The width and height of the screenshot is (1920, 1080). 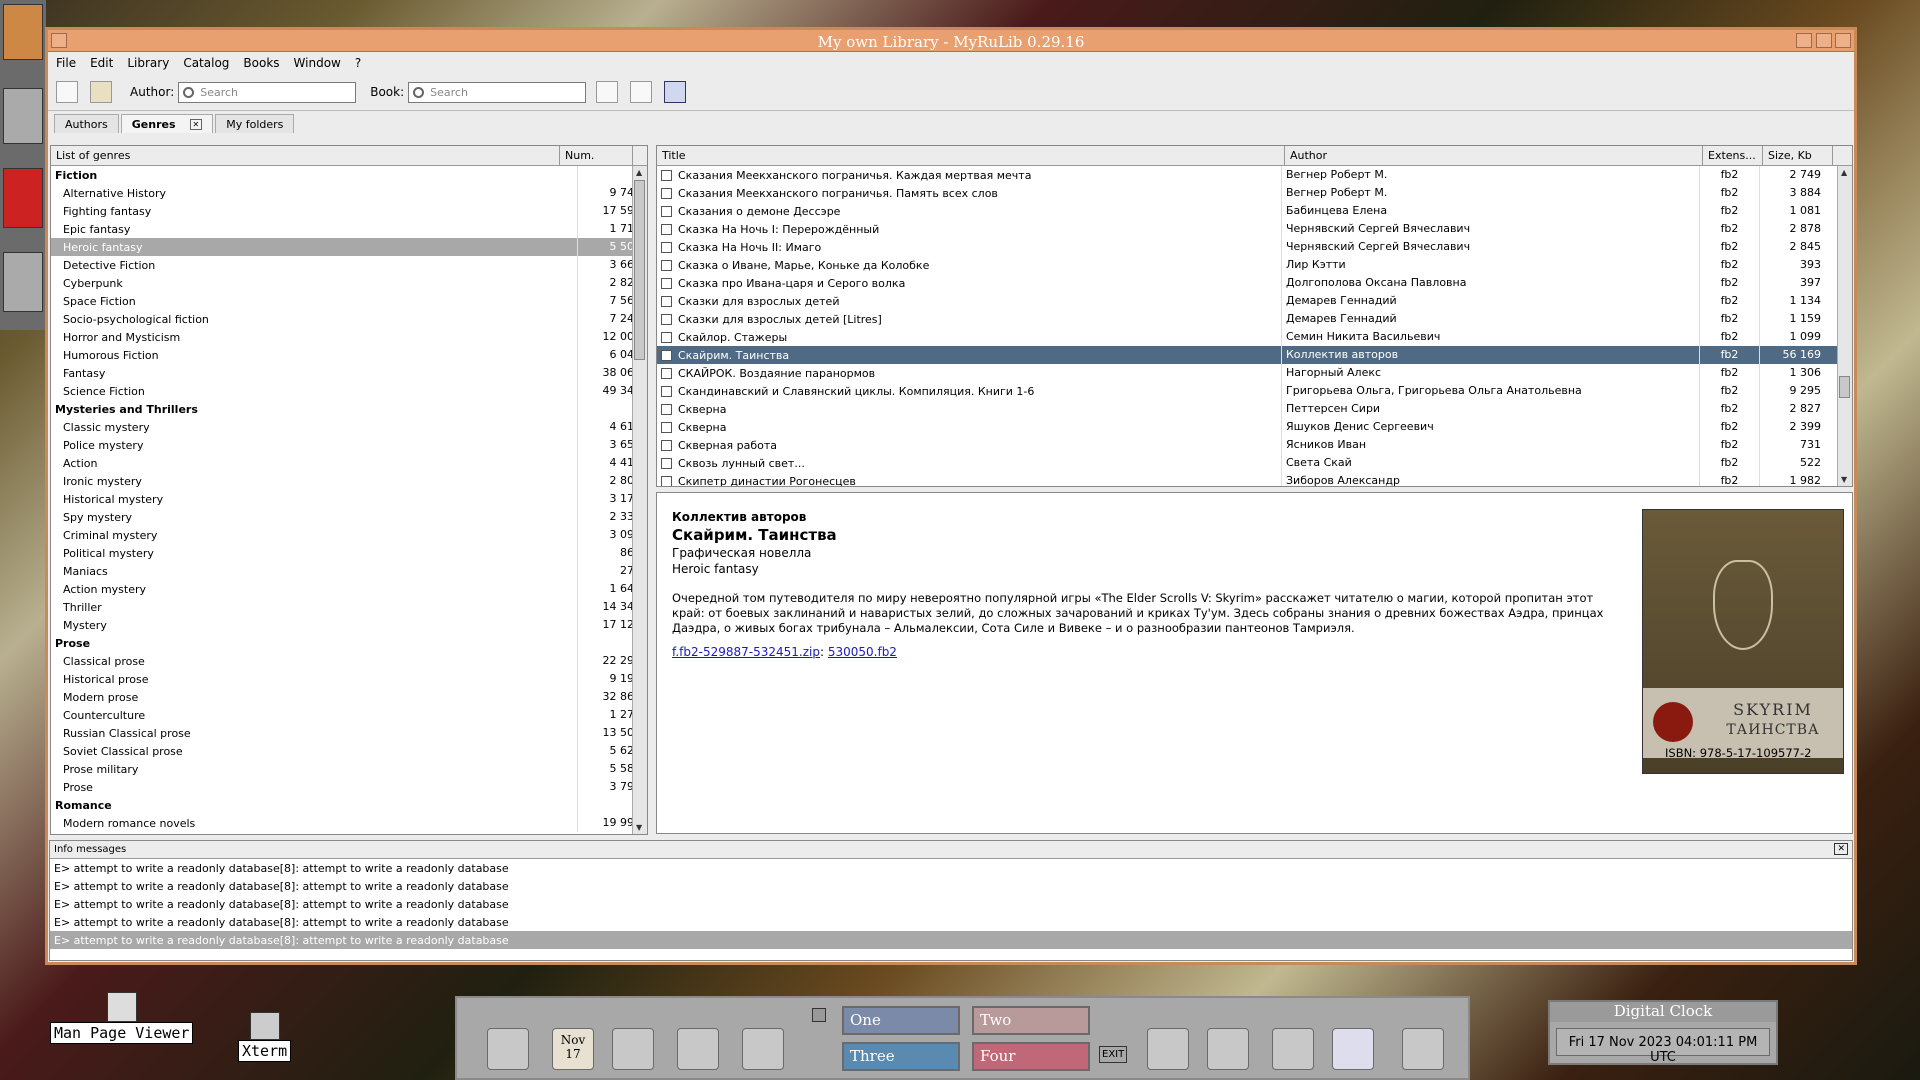 What do you see at coordinates (67, 92) in the screenshot?
I see `new-file-icon` at bounding box center [67, 92].